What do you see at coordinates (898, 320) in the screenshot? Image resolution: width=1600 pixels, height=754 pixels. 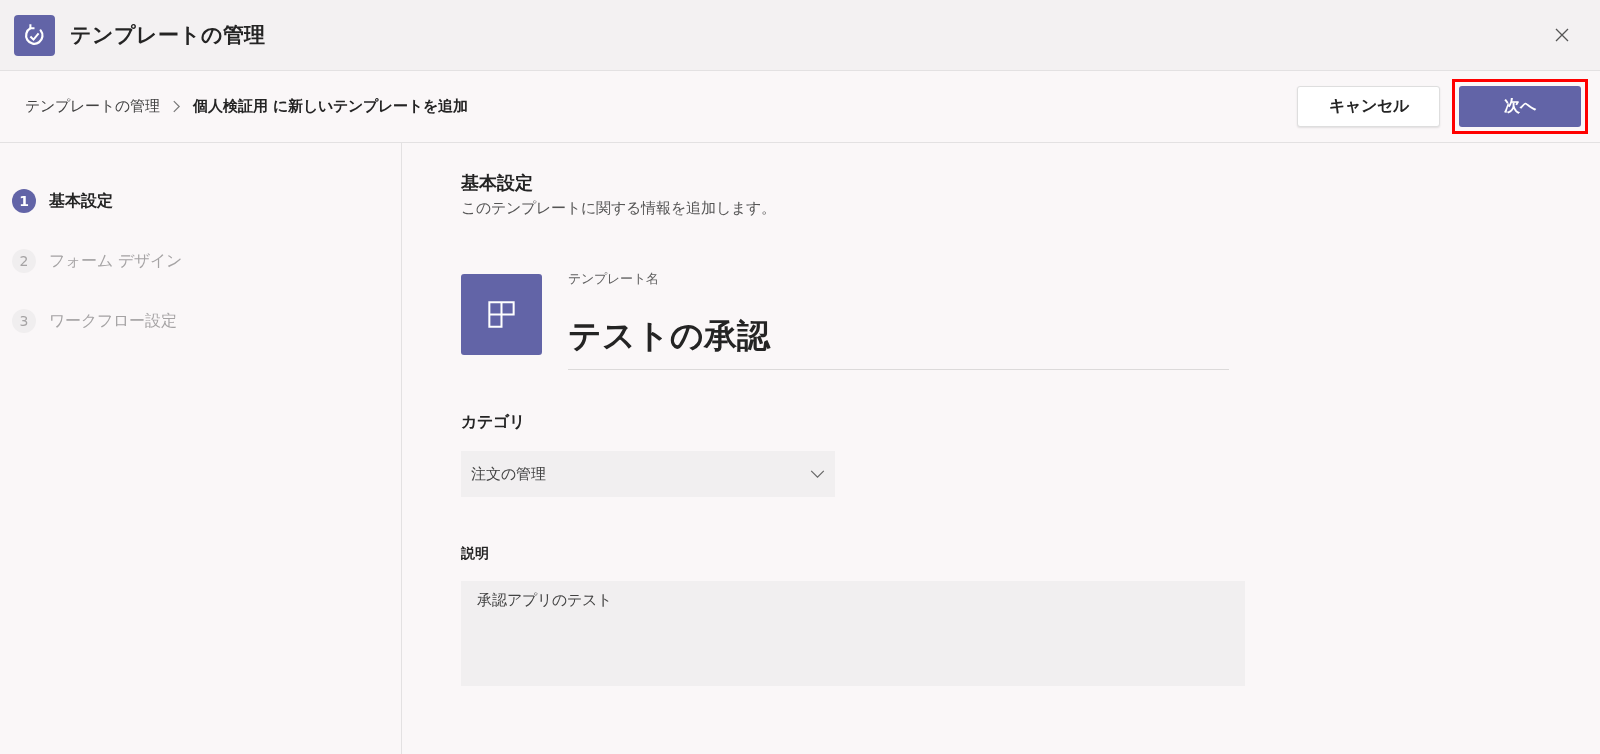 I see `template-name-field: テンプレート名 テストの承認` at bounding box center [898, 320].